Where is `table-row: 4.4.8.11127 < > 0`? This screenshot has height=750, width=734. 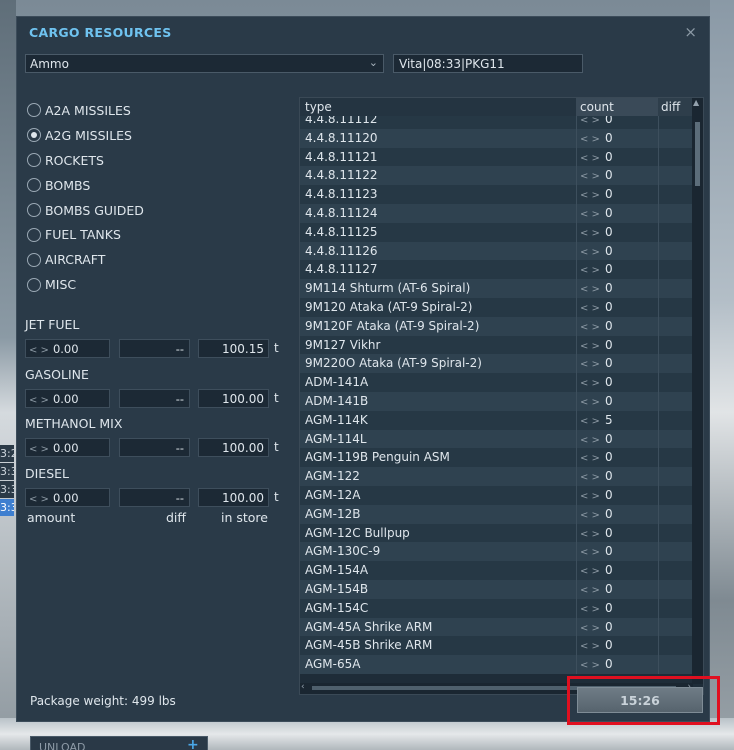
table-row: 4.4.8.11127 < > 0 is located at coordinates (496, 270).